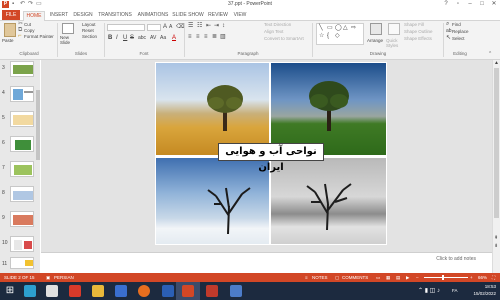 The image size is (500, 300). What do you see at coordinates (214, 37) in the screenshot?
I see `justify-icon: ≣` at bounding box center [214, 37].